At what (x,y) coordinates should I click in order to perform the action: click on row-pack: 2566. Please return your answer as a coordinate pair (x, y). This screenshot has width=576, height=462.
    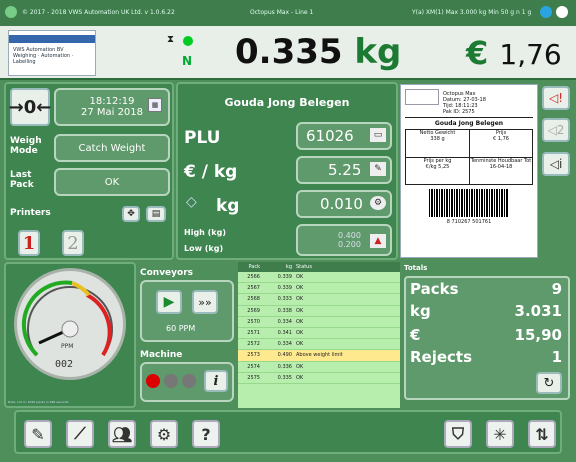
    Looking at the image, I should click on (253, 277).